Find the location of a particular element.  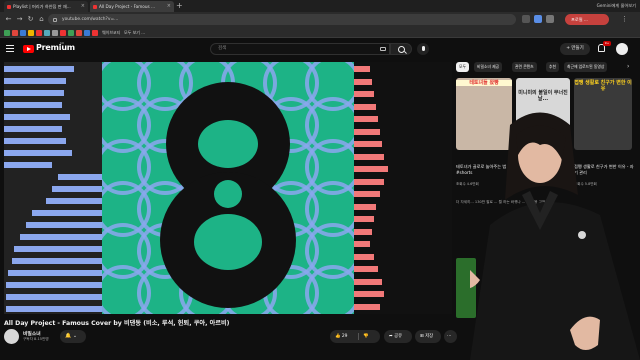

like-button: 👍 29 👎 is located at coordinates (355, 336).